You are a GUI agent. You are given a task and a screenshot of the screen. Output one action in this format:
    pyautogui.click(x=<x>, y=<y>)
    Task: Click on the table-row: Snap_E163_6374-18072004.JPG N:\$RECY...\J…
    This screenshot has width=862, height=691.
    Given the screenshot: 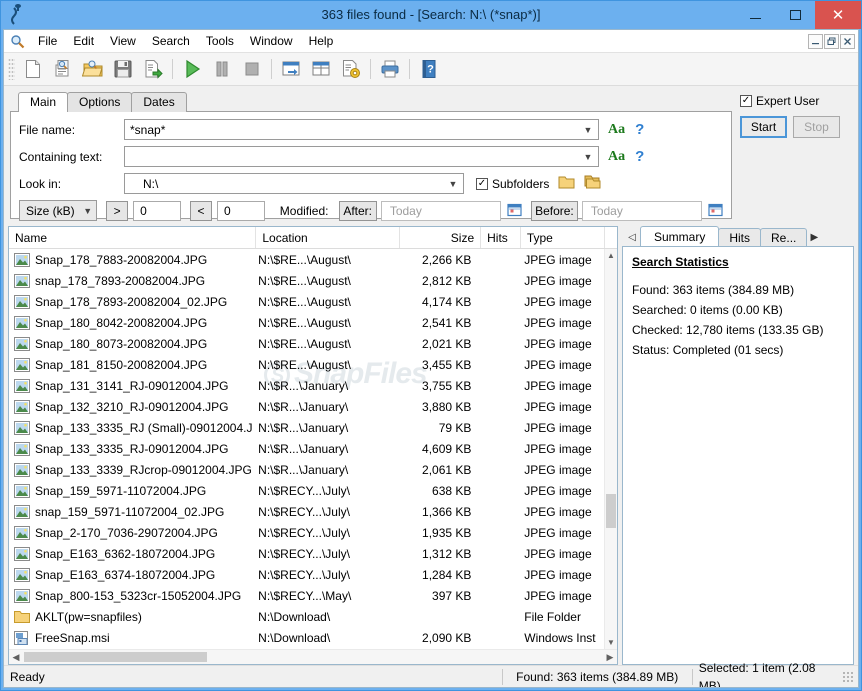 What is the action you would take?
    pyautogui.click(x=306, y=574)
    